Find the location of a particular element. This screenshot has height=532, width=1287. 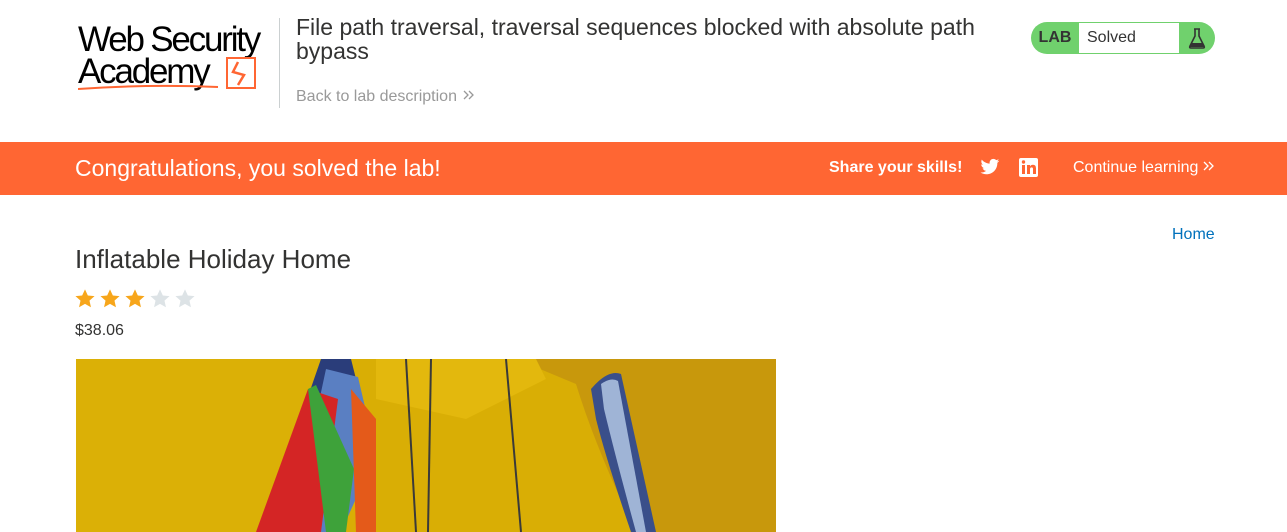

lab-state: Solved is located at coordinates (1129, 38).